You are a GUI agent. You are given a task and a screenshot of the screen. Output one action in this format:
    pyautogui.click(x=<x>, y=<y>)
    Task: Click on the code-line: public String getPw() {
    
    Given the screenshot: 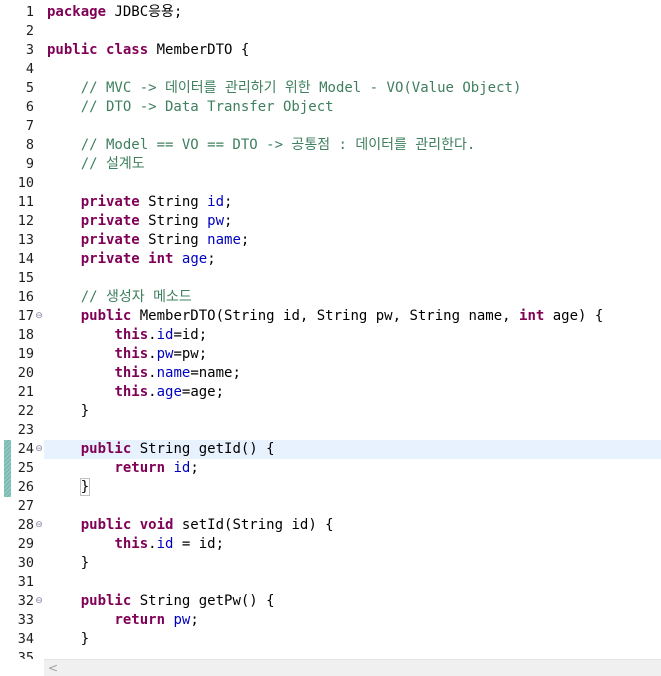 What is the action you would take?
    pyautogui.click(x=354, y=601)
    